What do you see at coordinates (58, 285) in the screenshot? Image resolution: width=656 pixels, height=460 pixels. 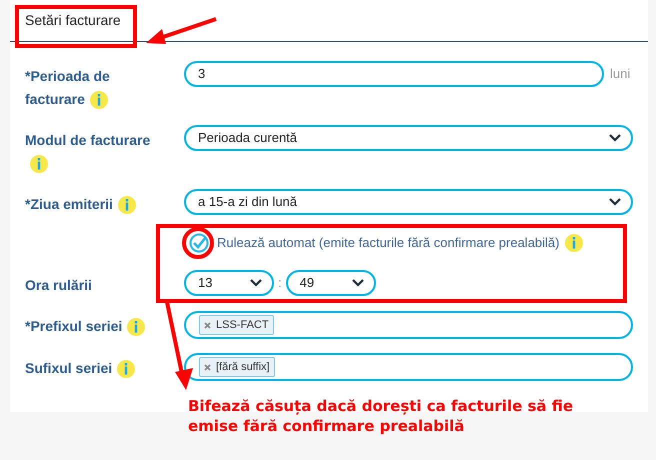 I see `field-label: Ora rulării` at bounding box center [58, 285].